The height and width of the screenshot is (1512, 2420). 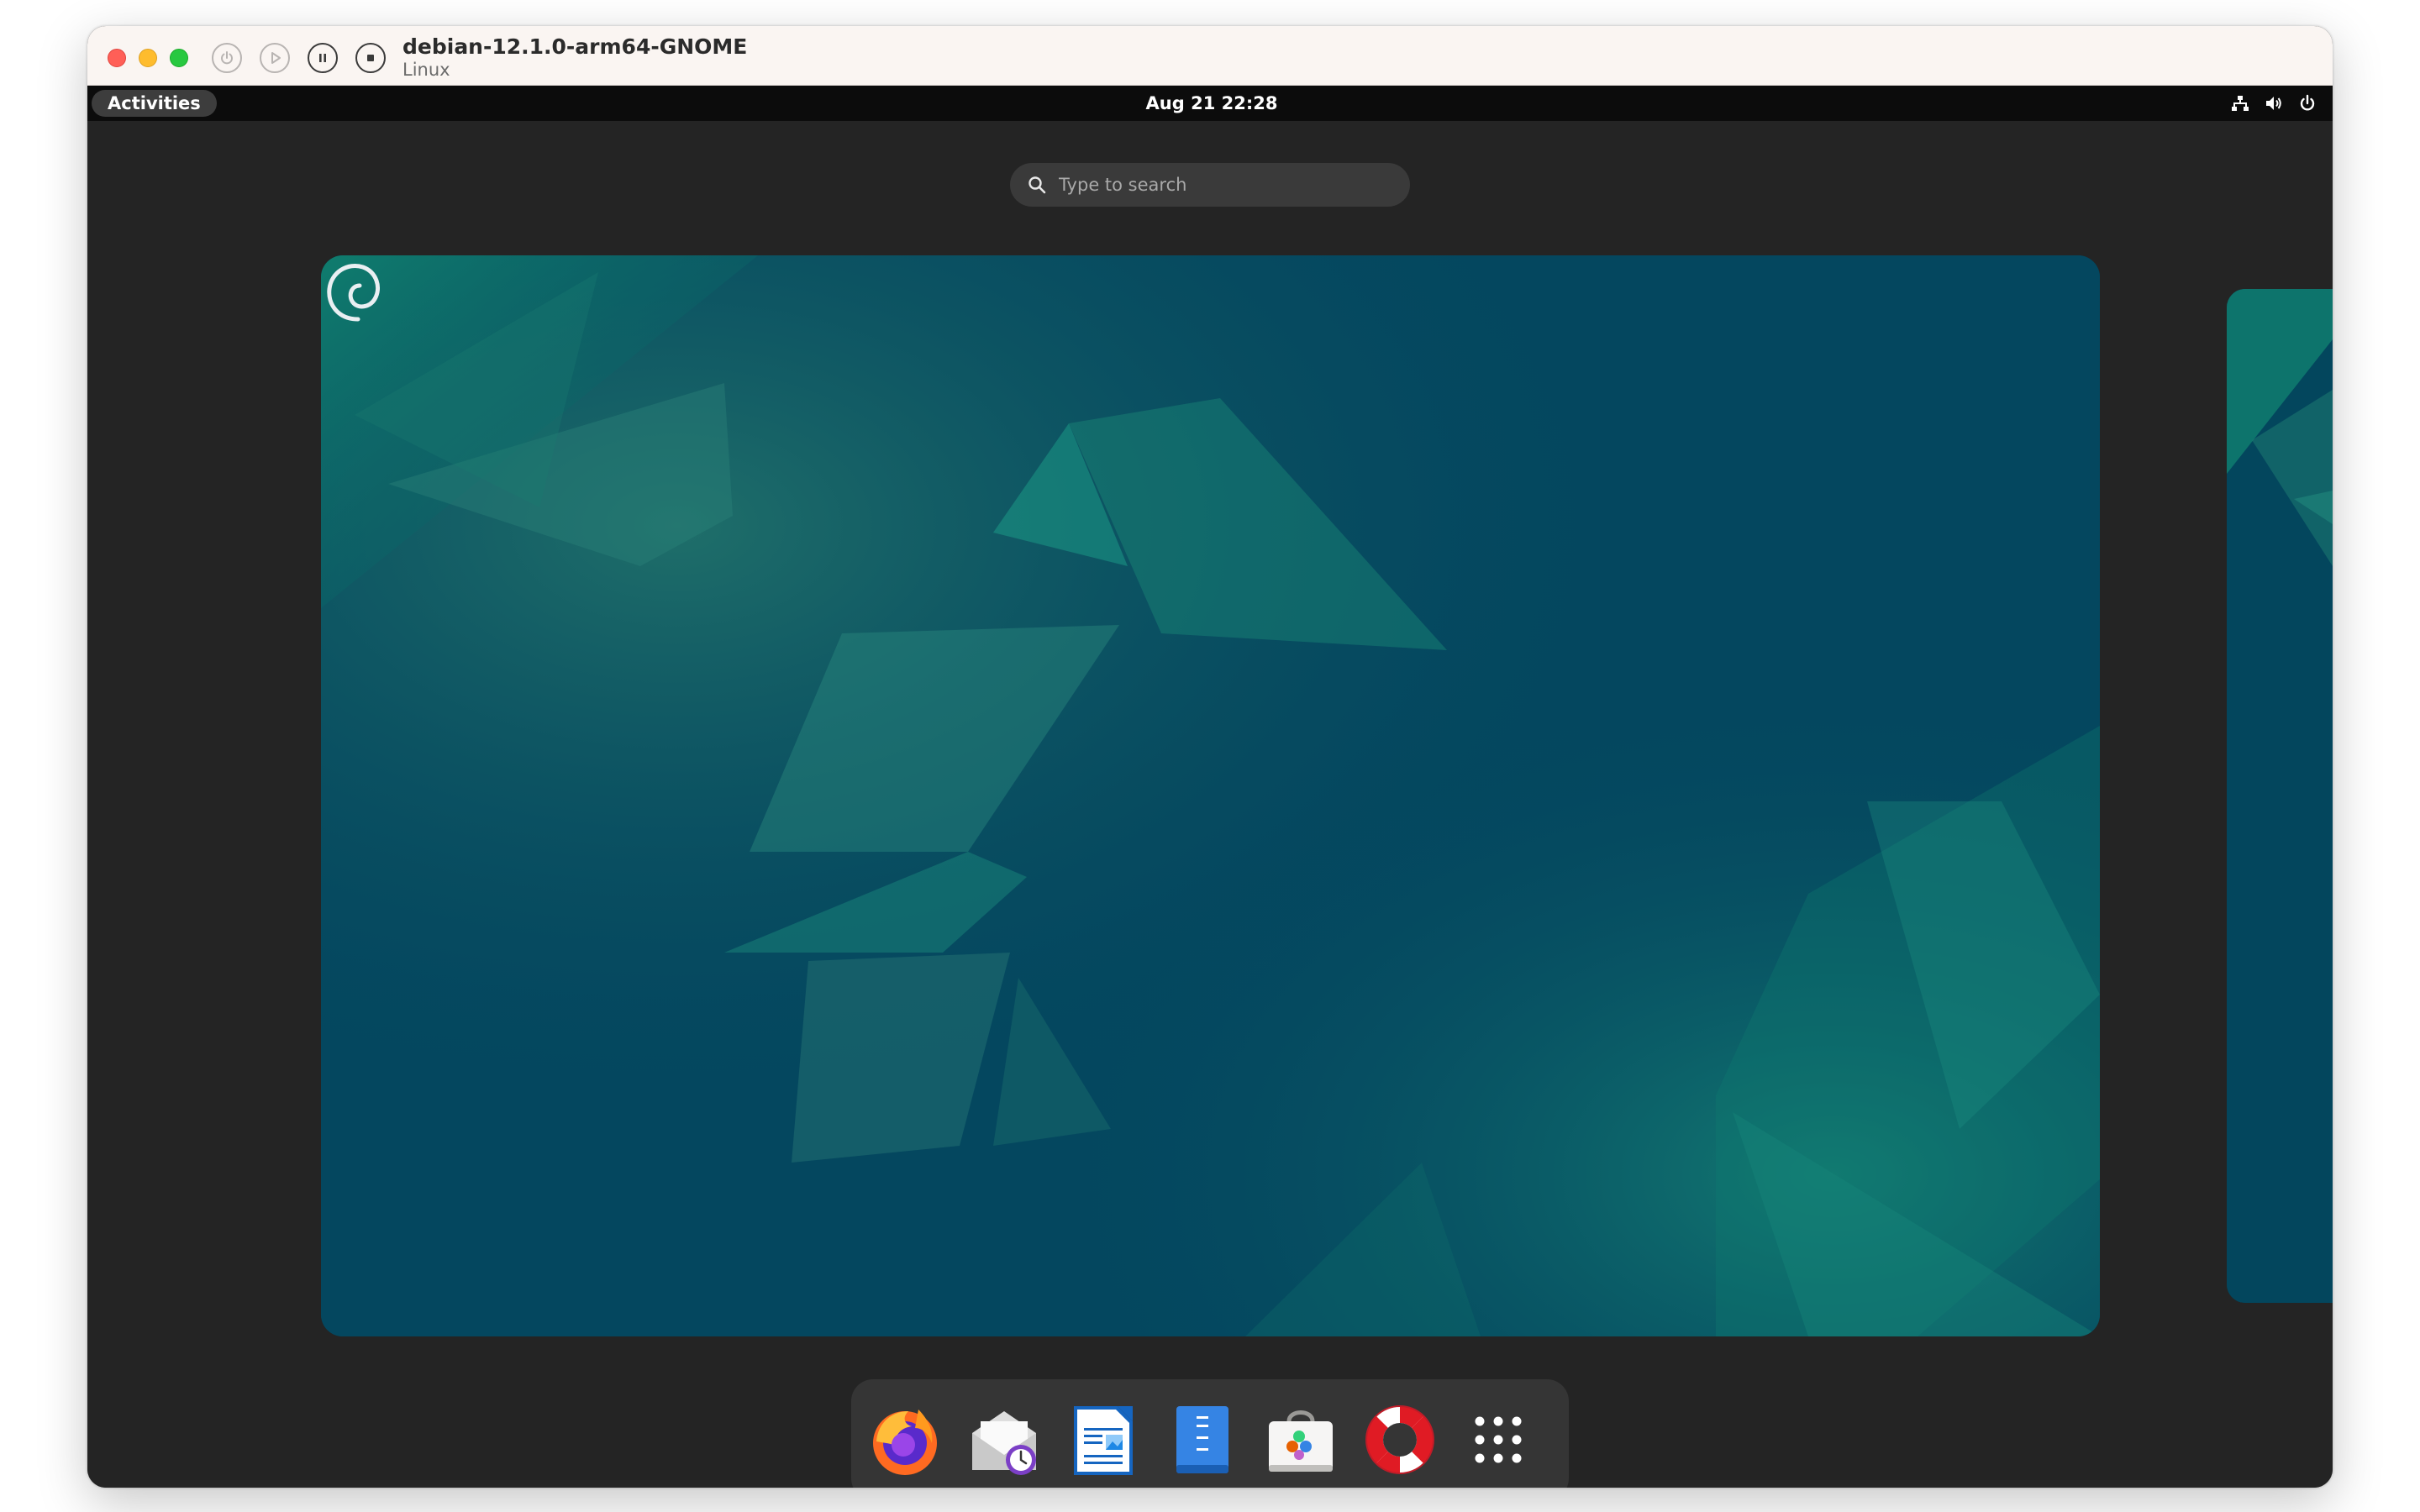 I want to click on libreoffice-writer-icon, so click(x=1104, y=1440).